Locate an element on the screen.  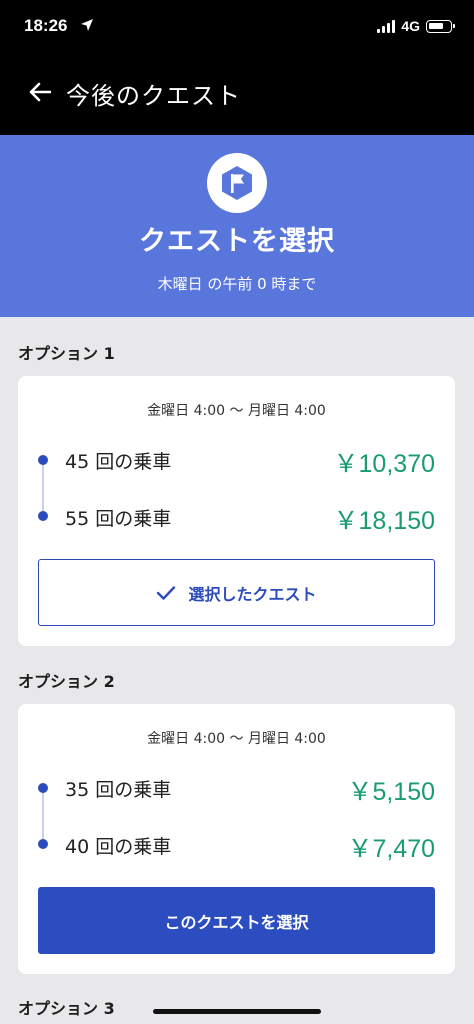
option-label: オプション 1 is located at coordinates (66, 353).